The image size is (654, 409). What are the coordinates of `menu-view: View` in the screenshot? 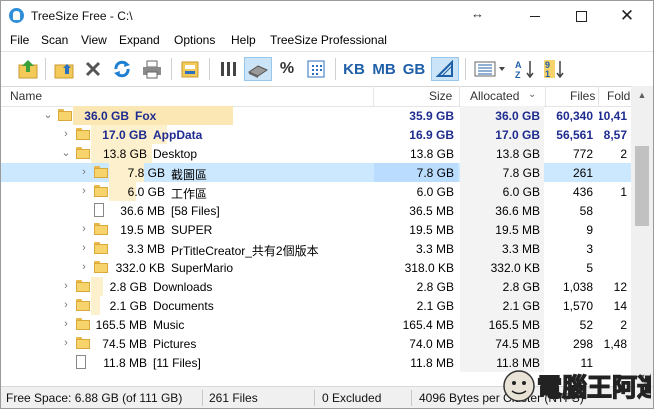 It's located at (94, 40).